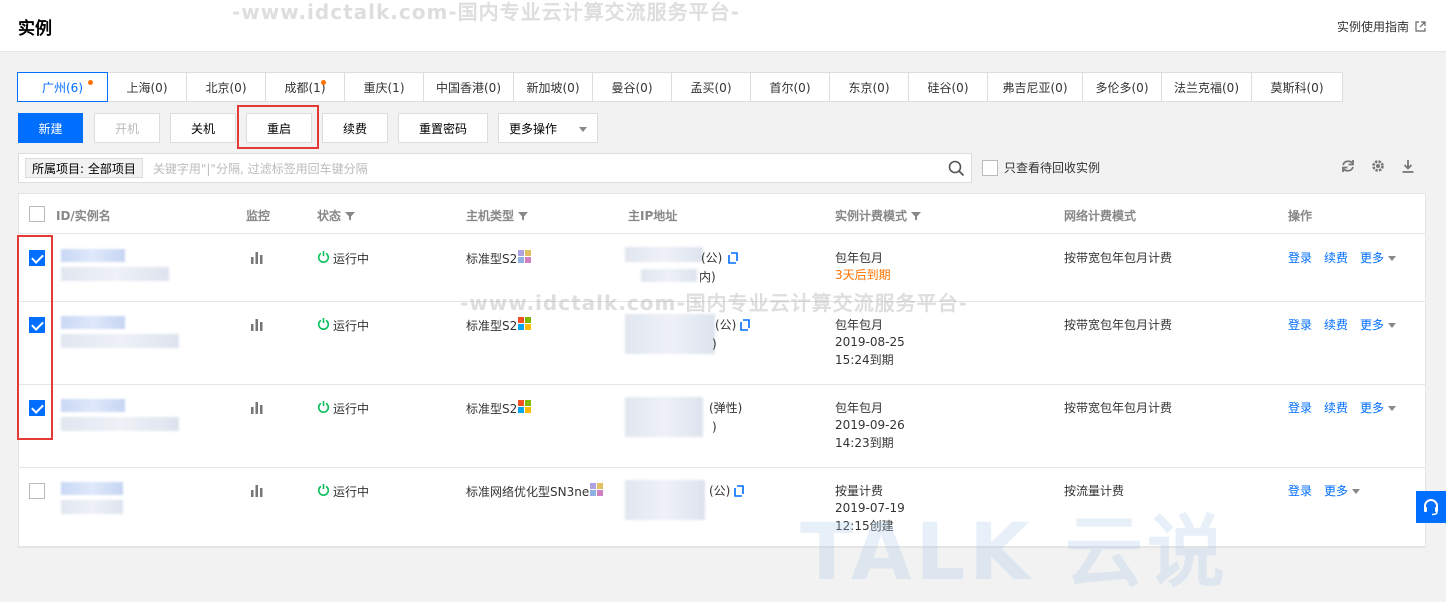 The height and width of the screenshot is (602, 1446). I want to click on search-bar: 所属项目: 全部项目 关键字用"|"分隔, 过滤标签用回车键分隔, so click(495, 168).